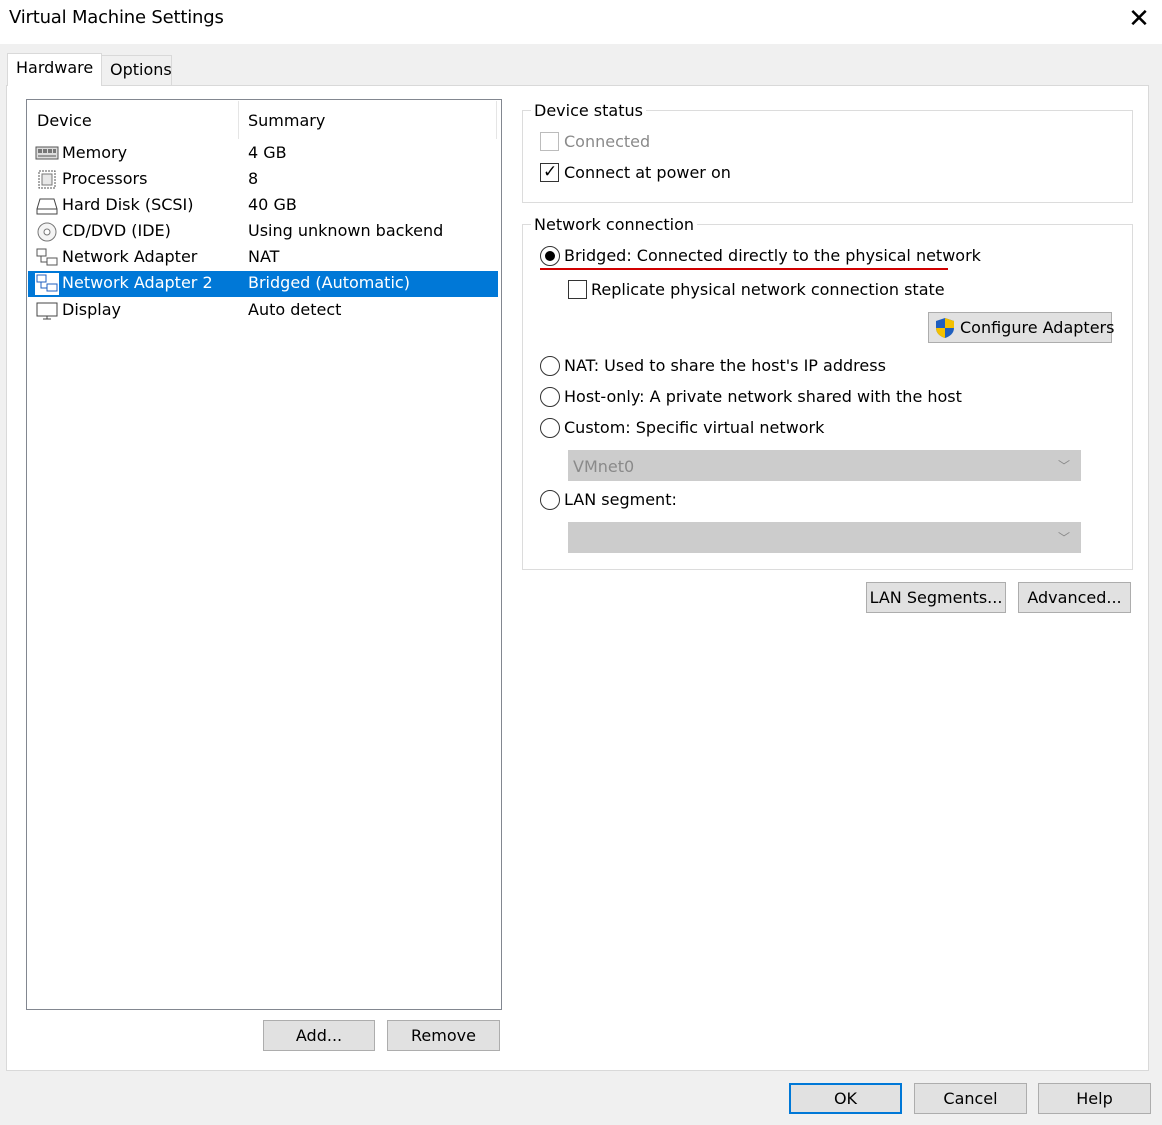 The image size is (1162, 1125). I want to click on processor-icon, so click(47, 179).